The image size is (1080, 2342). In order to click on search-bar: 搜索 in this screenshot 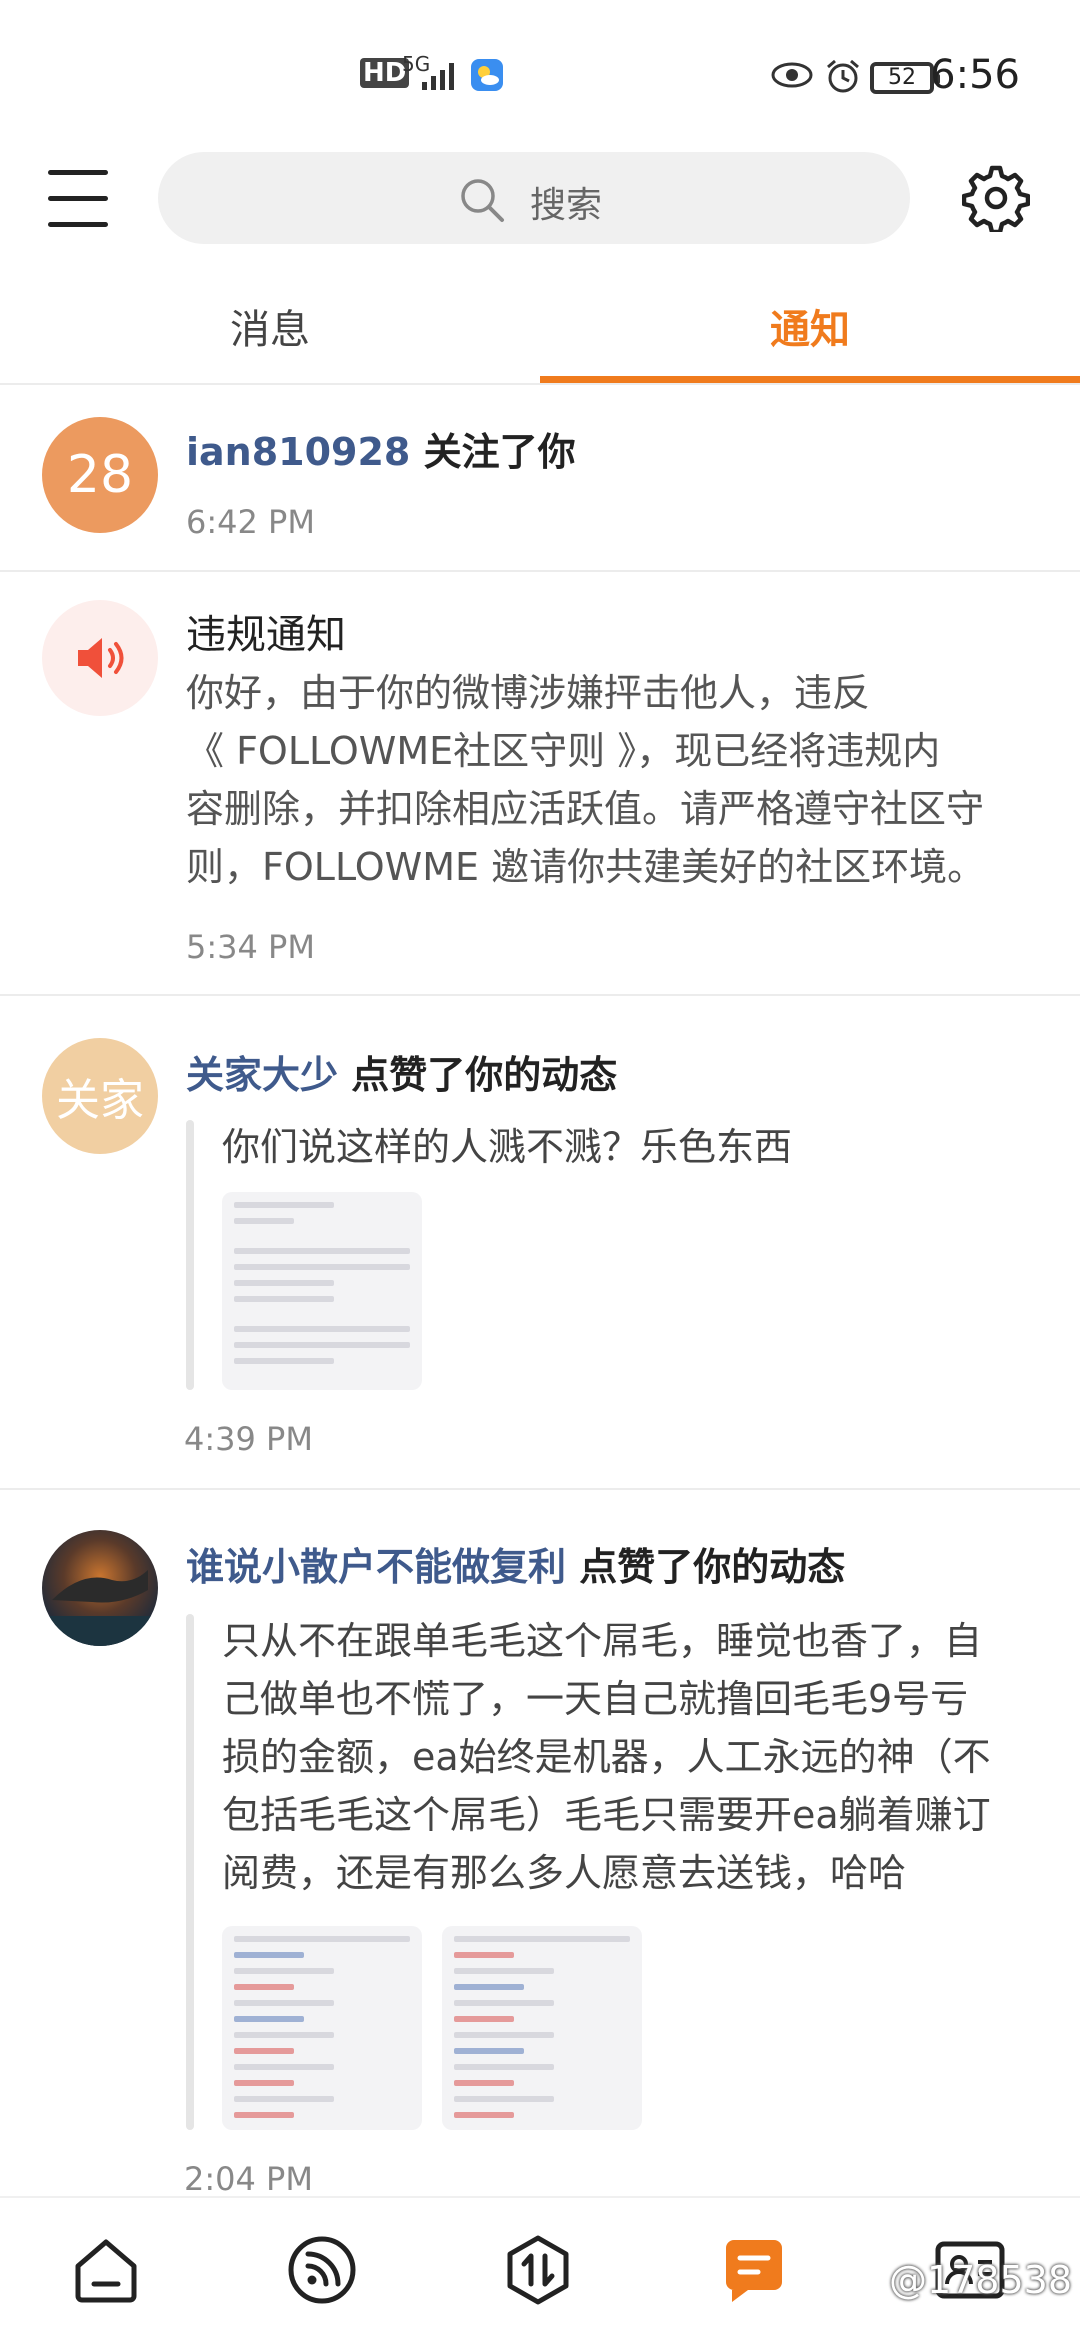, I will do `click(534, 198)`.